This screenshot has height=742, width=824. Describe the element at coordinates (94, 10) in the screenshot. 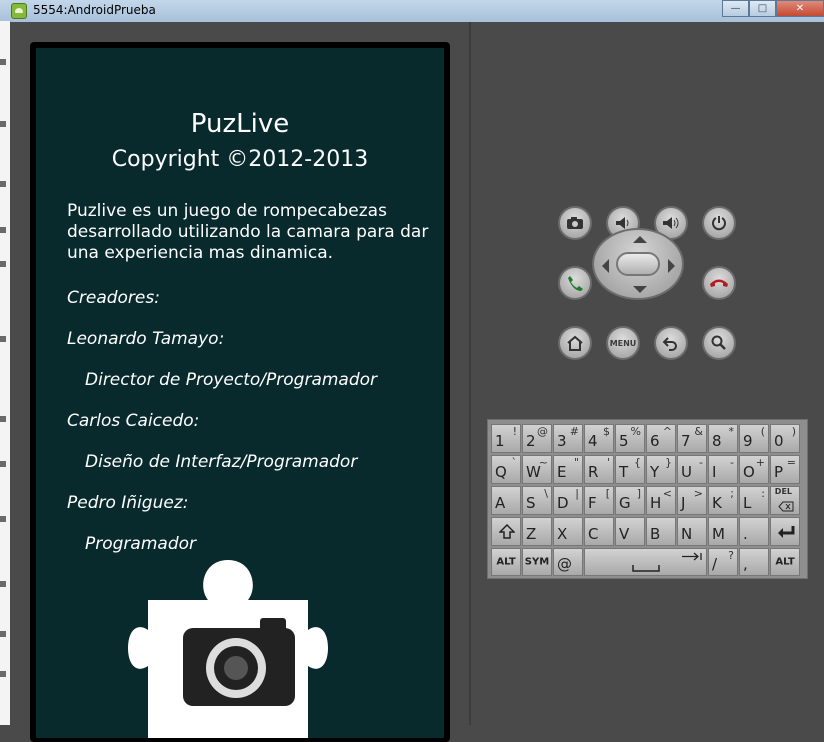

I see `window-title: 5554:AndroidPrueba` at that location.